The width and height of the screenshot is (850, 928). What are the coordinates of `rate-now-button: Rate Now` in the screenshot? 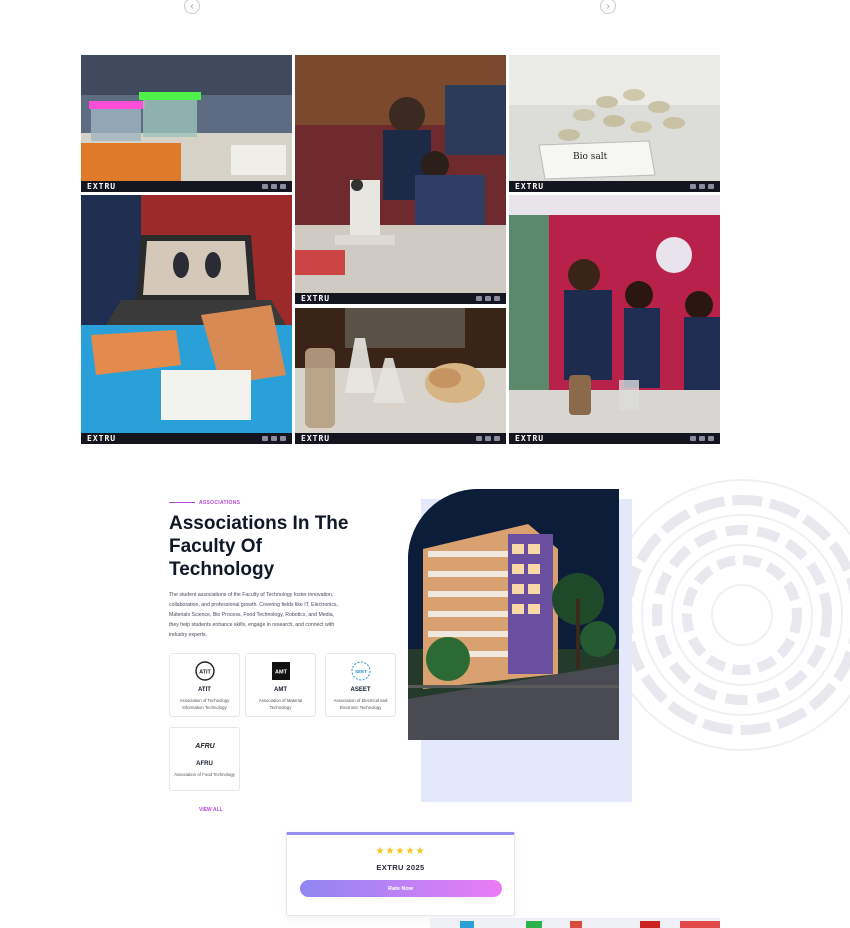 It's located at (400, 888).